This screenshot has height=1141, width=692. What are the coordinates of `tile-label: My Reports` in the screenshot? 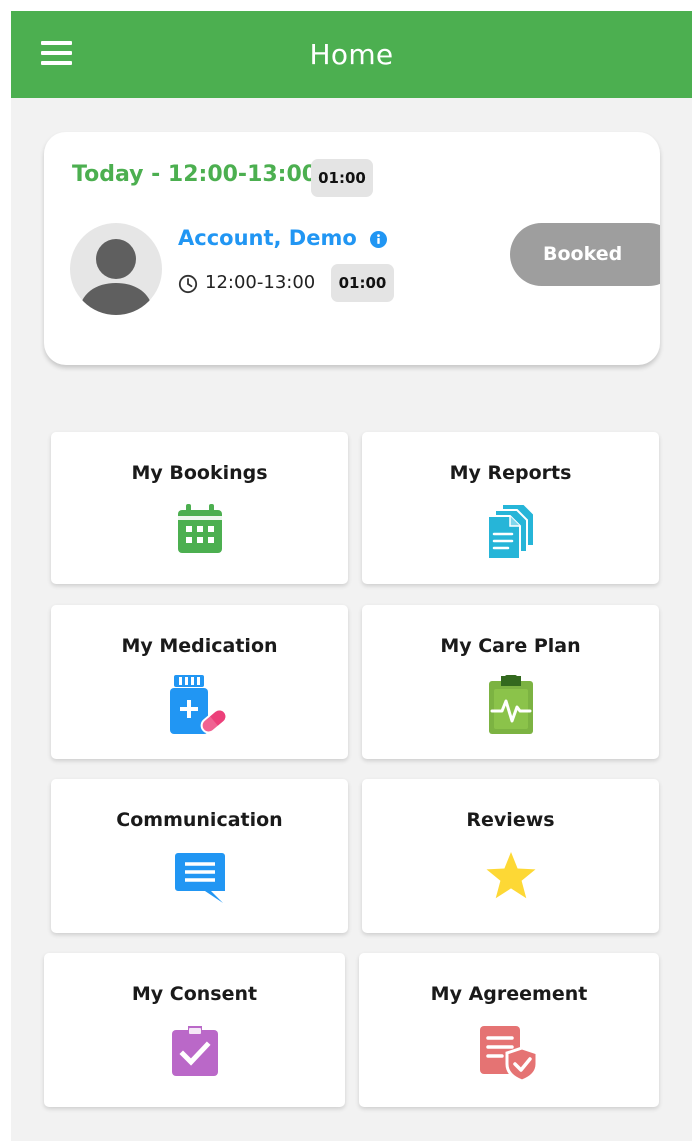 It's located at (510, 473).